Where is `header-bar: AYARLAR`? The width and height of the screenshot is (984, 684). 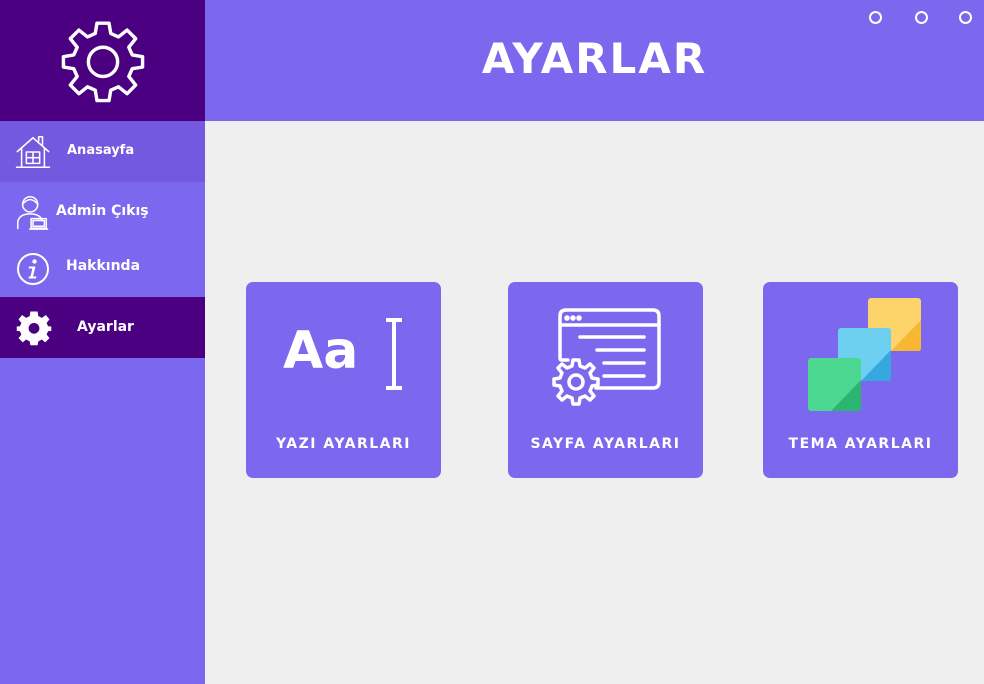
header-bar: AYARLAR is located at coordinates (594, 60).